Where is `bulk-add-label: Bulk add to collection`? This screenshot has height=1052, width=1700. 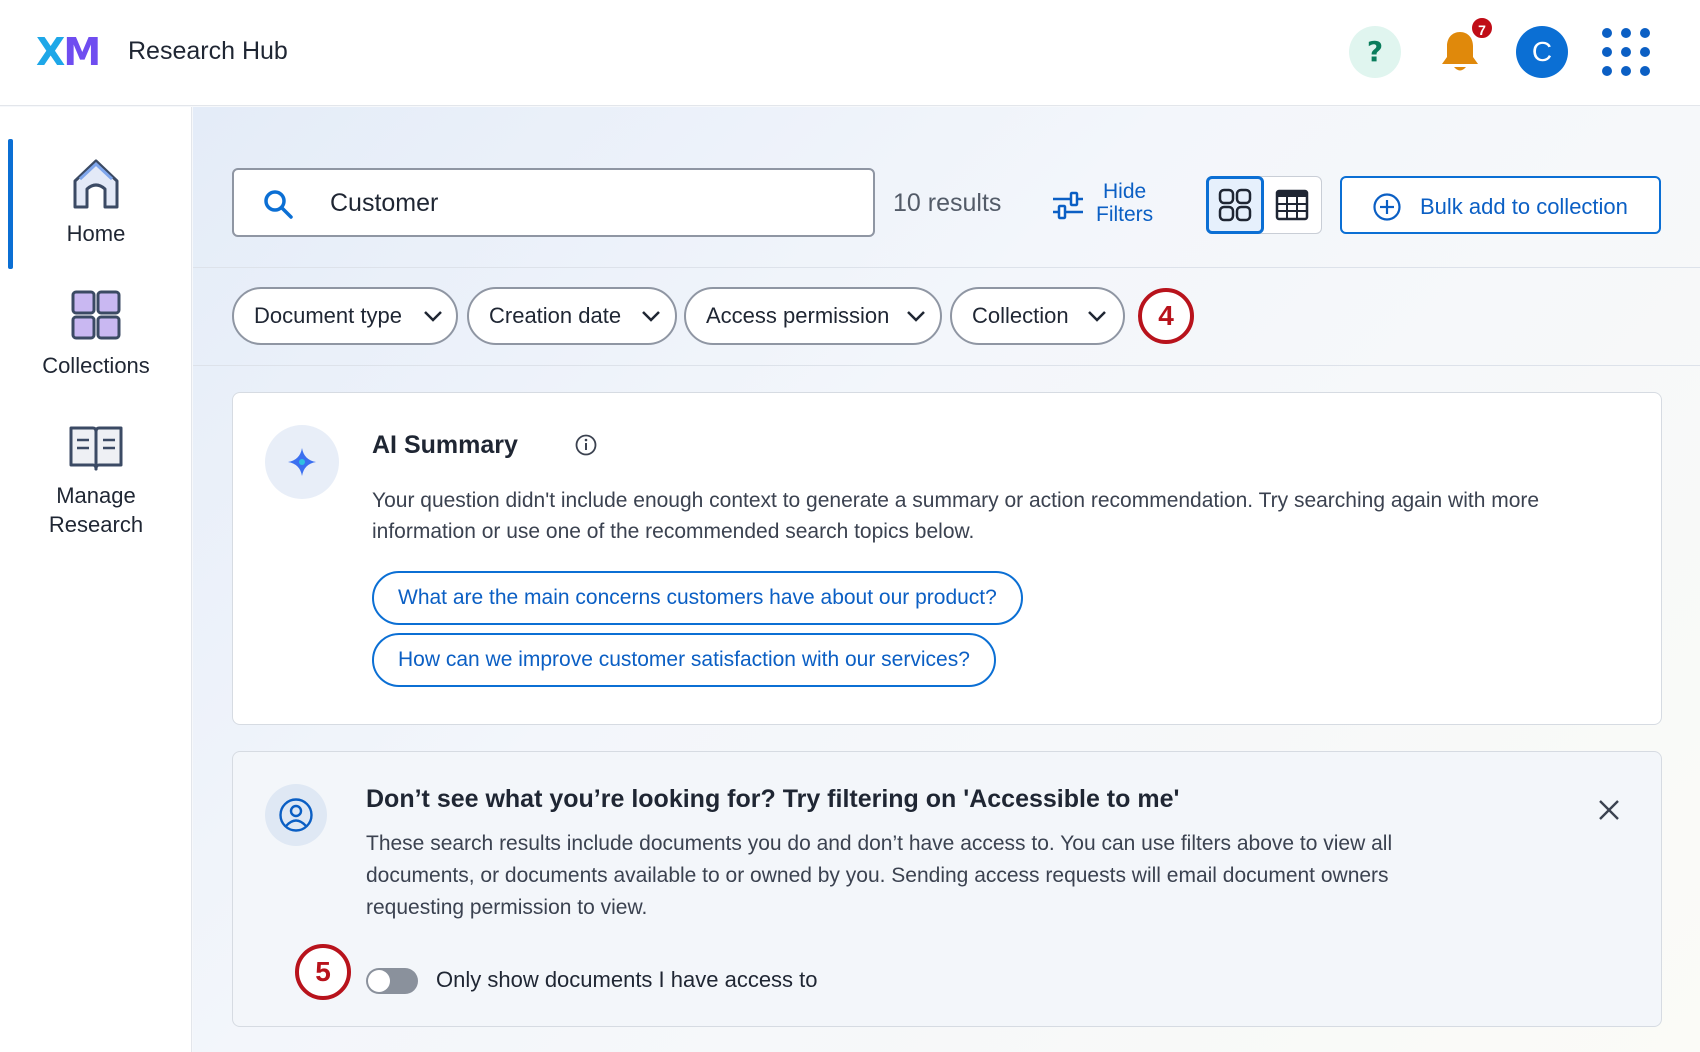
bulk-add-label: Bulk add to collection is located at coordinates (1524, 206).